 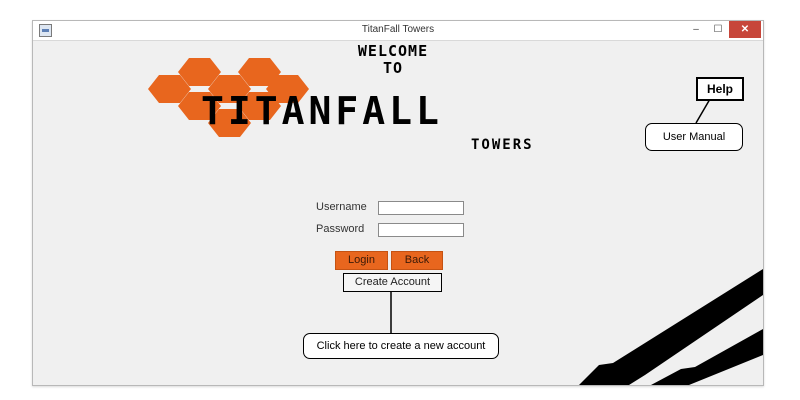 What do you see at coordinates (393, 68) in the screenshot?
I see `welcome-line-2: TO` at bounding box center [393, 68].